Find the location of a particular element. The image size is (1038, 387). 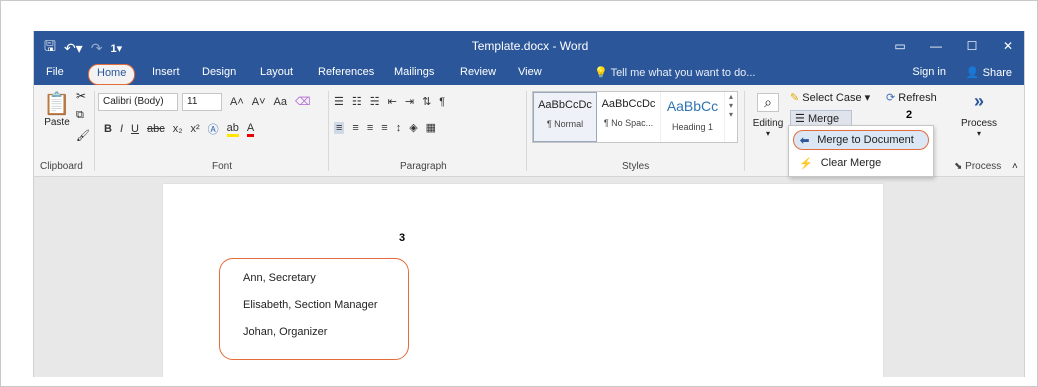

decrease-indent-icon: ⇤ is located at coordinates (392, 101).